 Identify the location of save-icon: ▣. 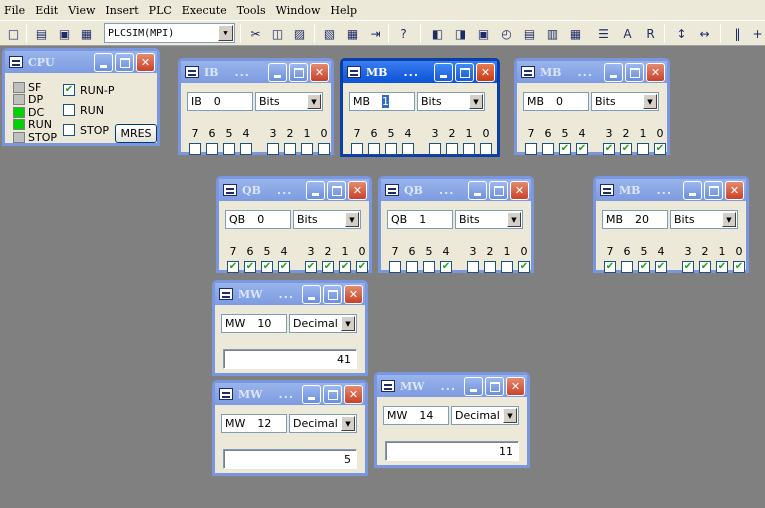
(64, 33).